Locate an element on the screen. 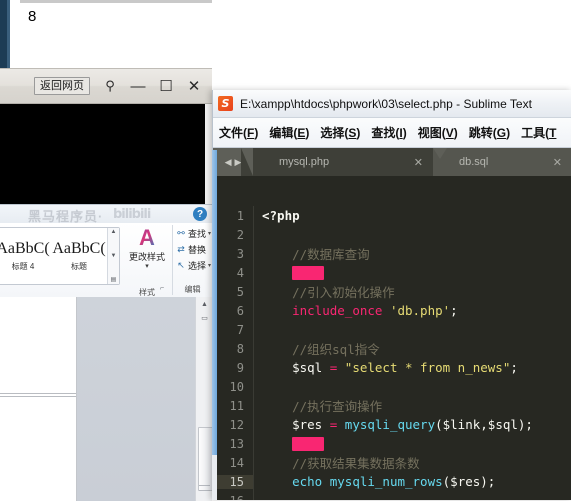  editor-left-scrollbar is located at coordinates (214, 325).